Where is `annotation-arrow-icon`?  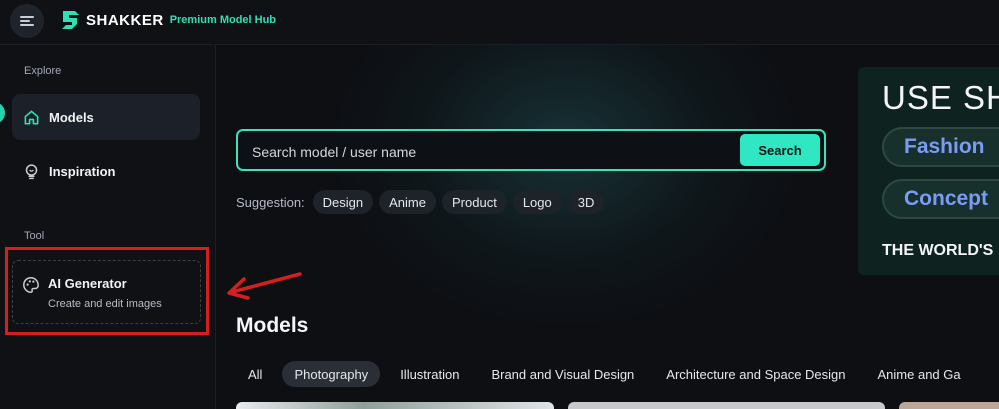
annotation-arrow-icon is located at coordinates (264, 286).